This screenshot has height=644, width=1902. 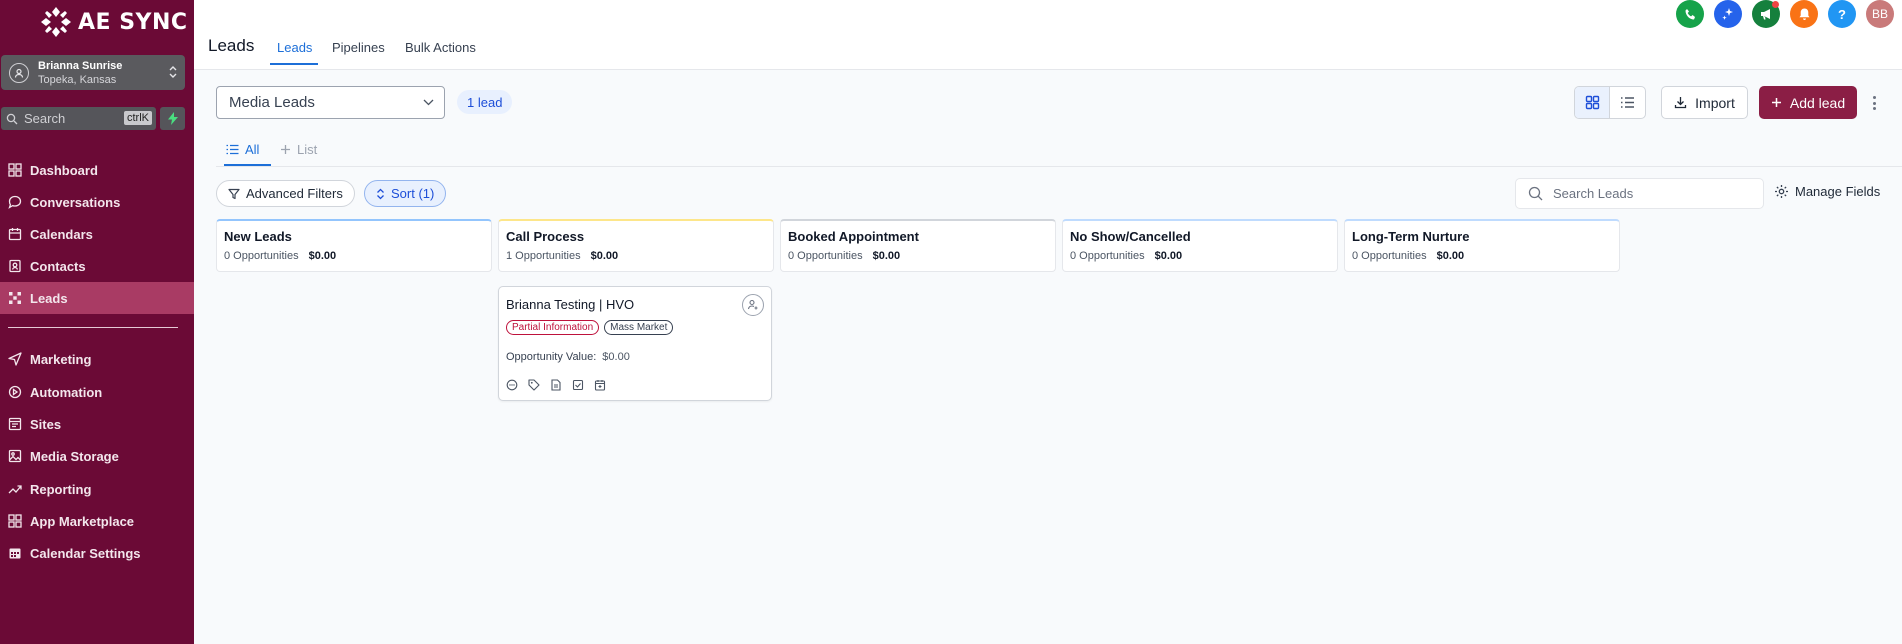 I want to click on nav-contacts: Contacts, so click(x=97, y=266).